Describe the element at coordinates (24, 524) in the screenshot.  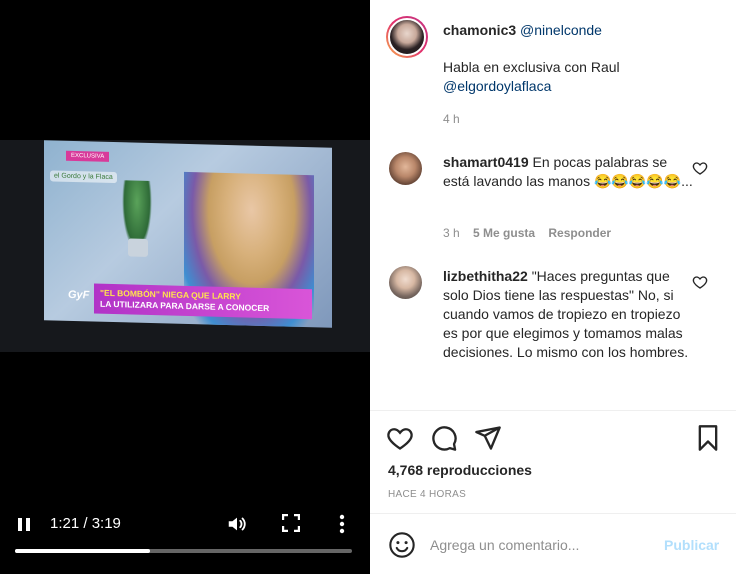
I see `pause-icon` at that location.